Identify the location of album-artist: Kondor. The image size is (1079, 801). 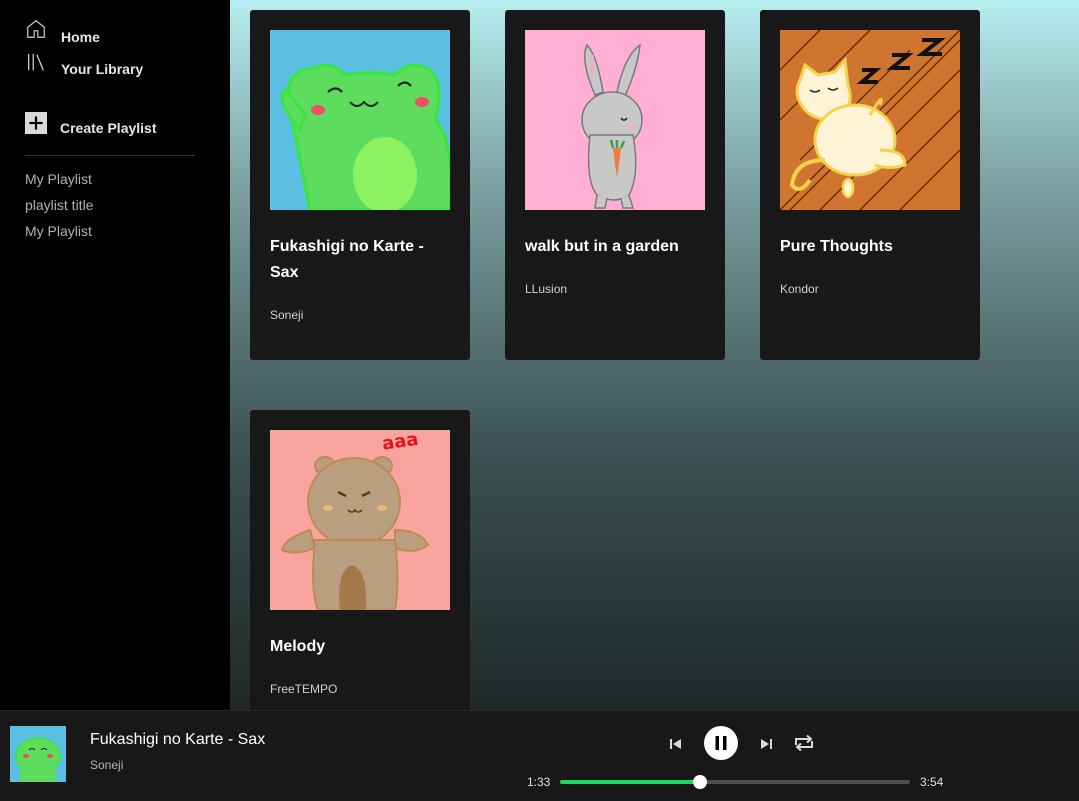
(799, 289).